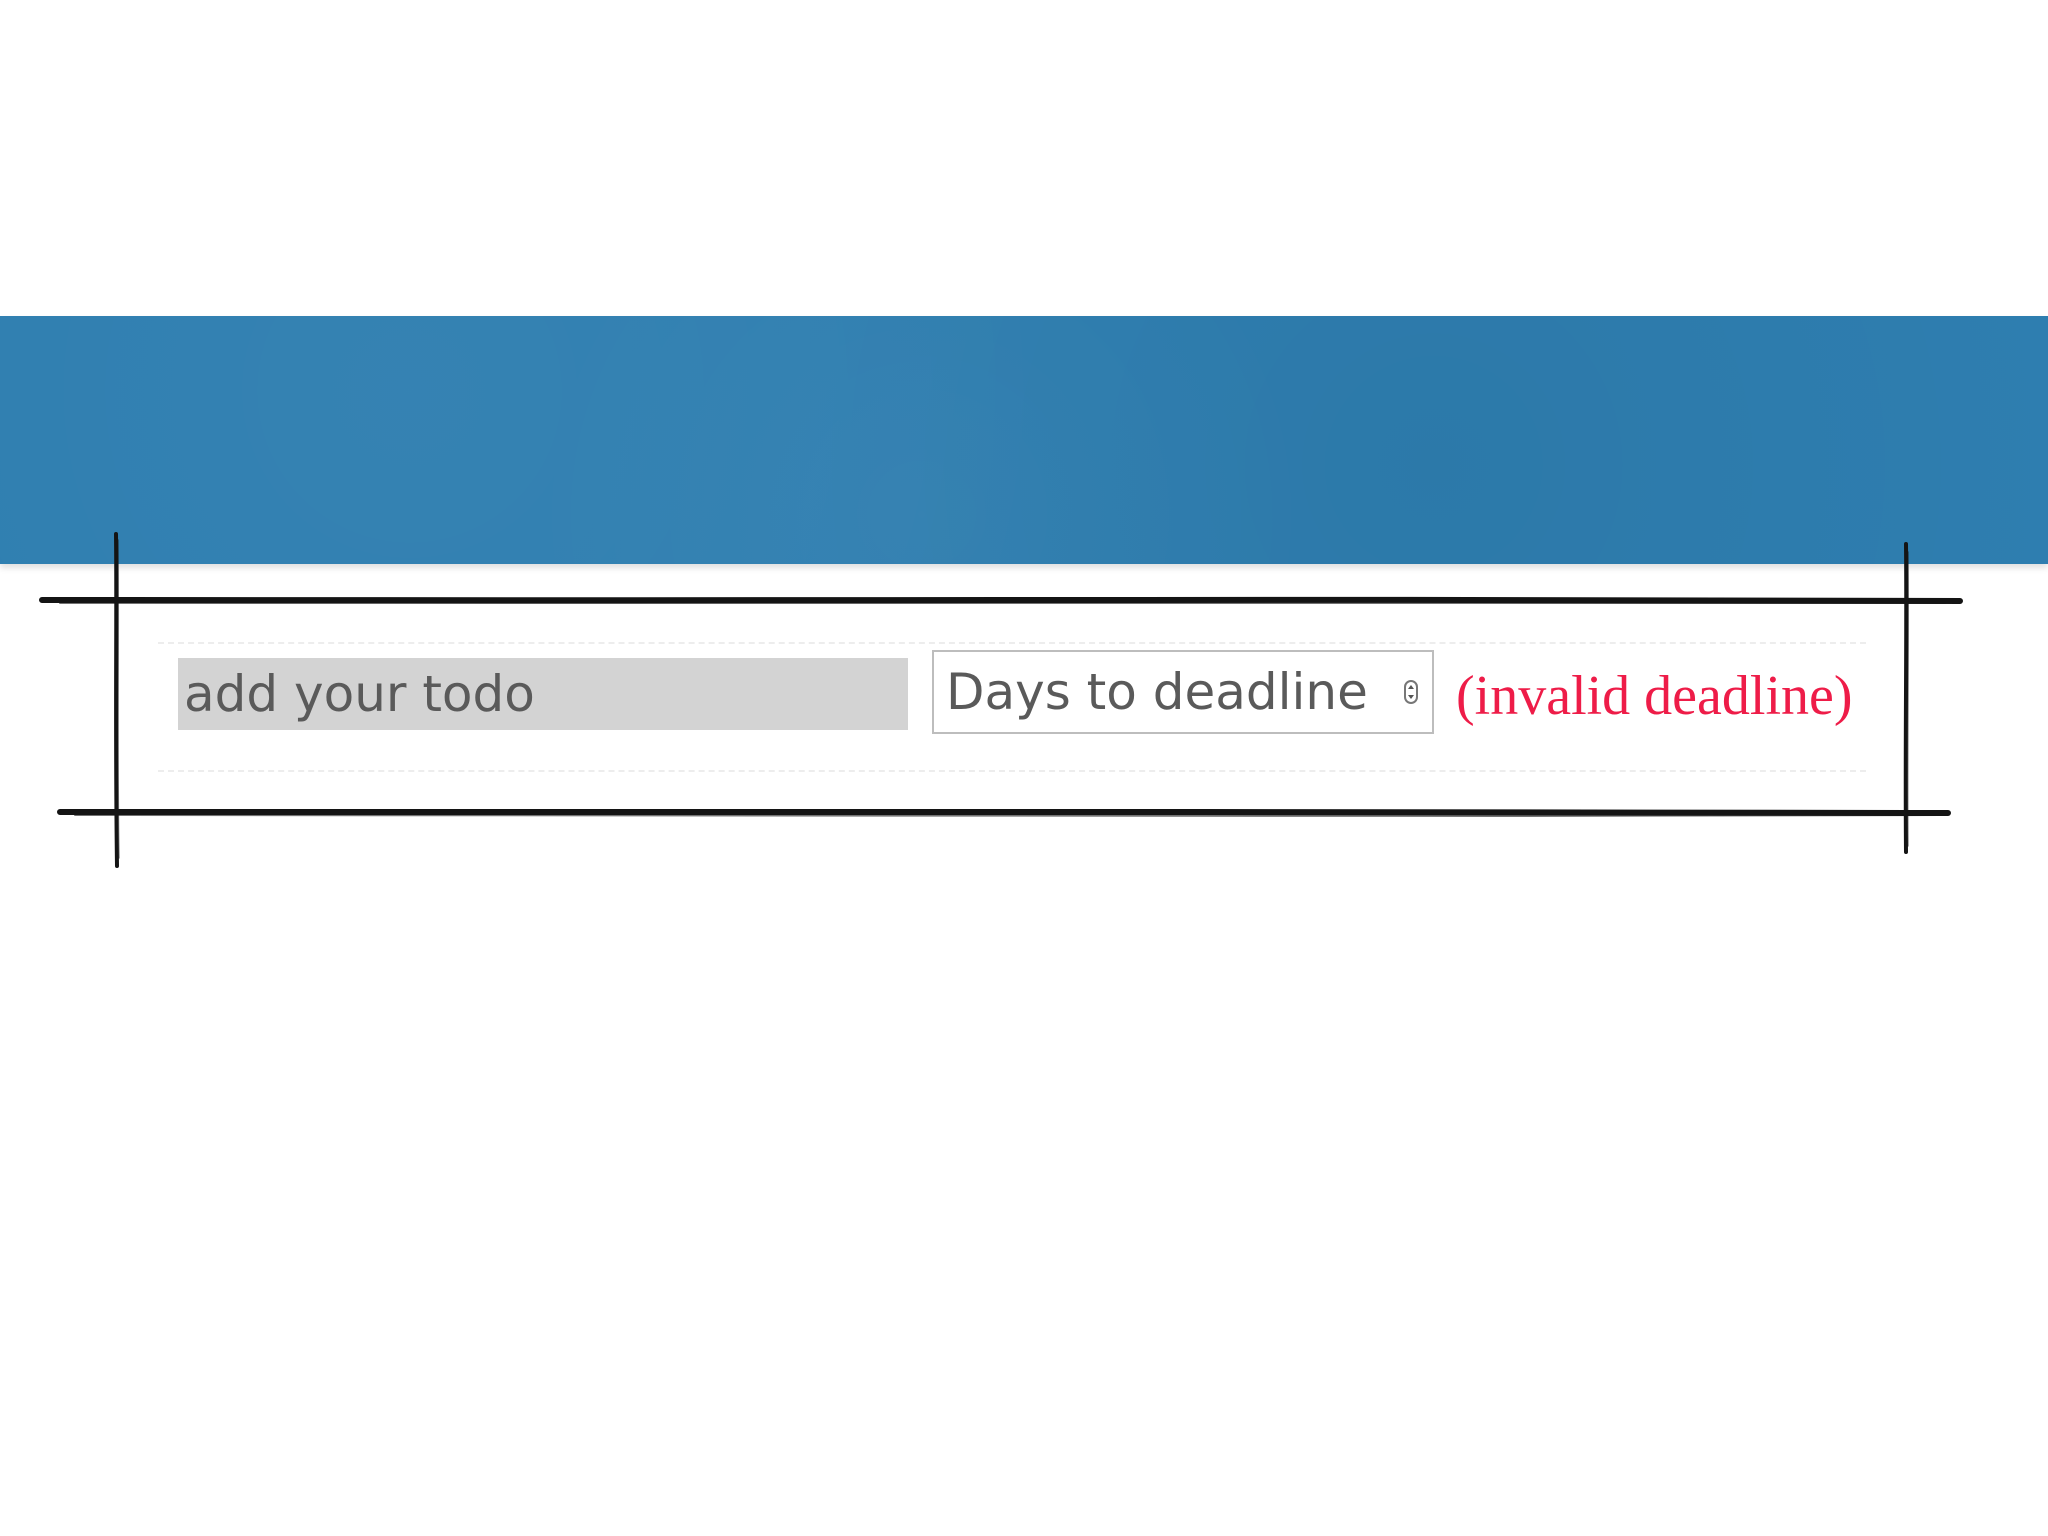  I want to click on sketch-line-bottom, so click(1004, 812).